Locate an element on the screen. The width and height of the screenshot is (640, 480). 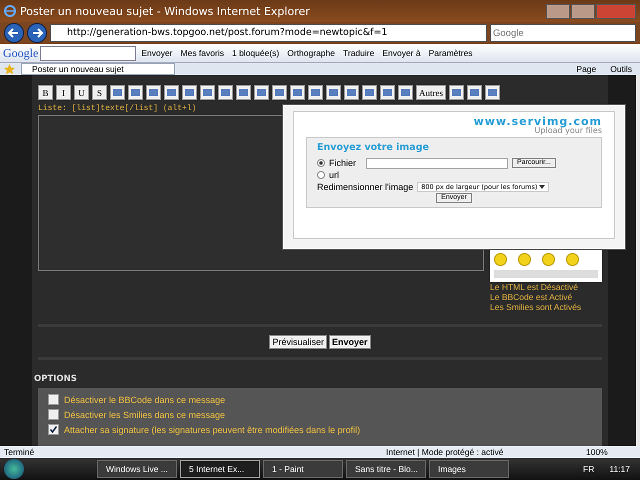
forward-arrow-icon is located at coordinates (37, 33).